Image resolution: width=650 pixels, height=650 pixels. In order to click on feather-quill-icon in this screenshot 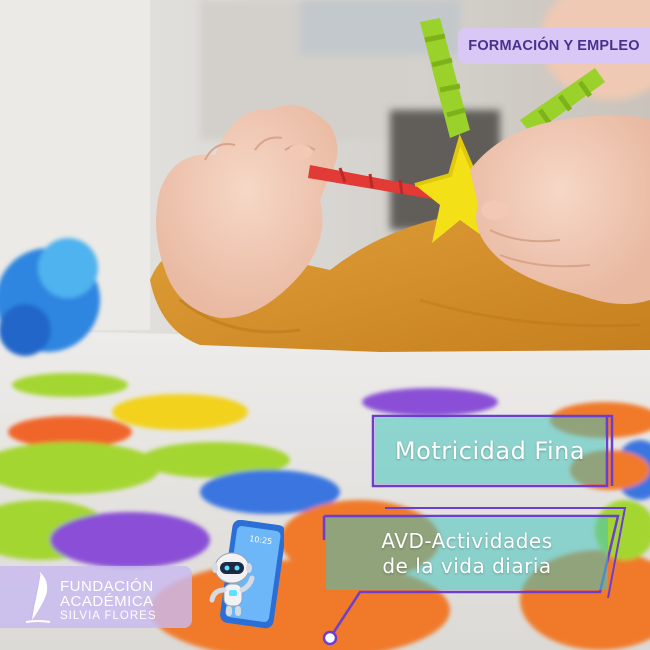, I will do `click(38, 597)`.